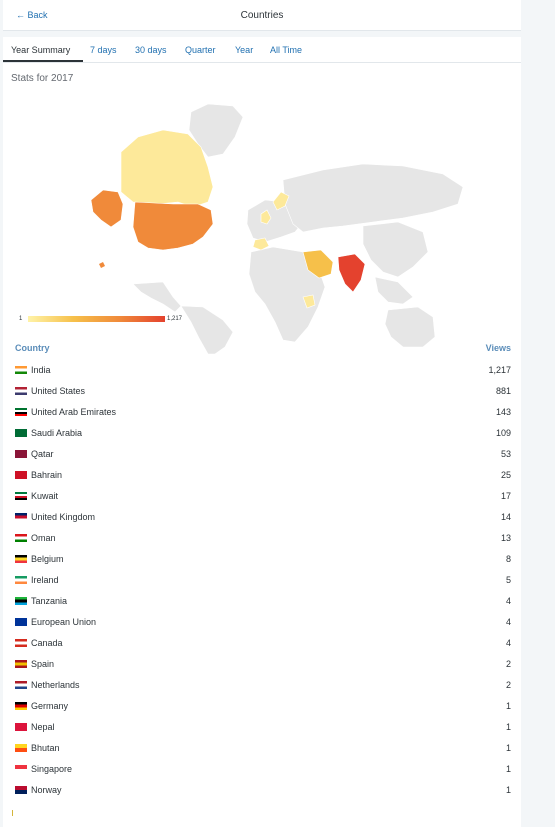  Describe the element at coordinates (57, 433) in the screenshot. I see `country-name: Saudi Arabia` at that location.